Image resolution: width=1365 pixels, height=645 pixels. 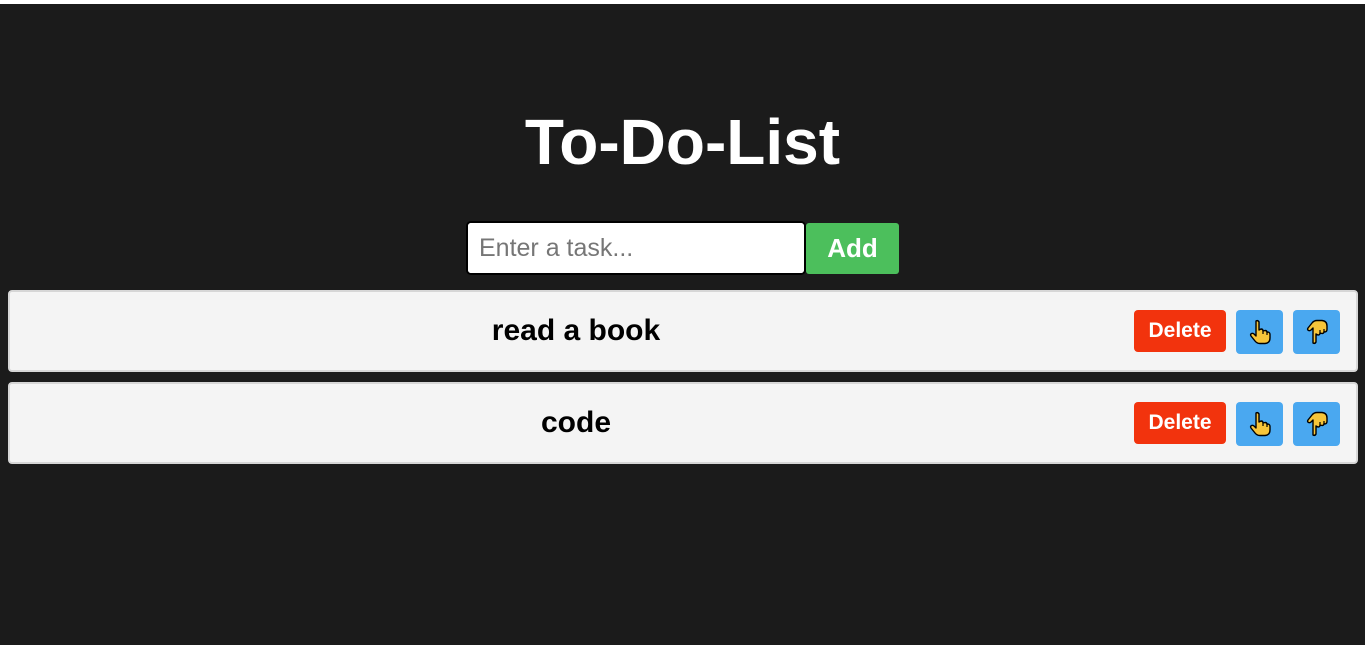 I want to click on add-task-form: Add, so click(x=682, y=248).